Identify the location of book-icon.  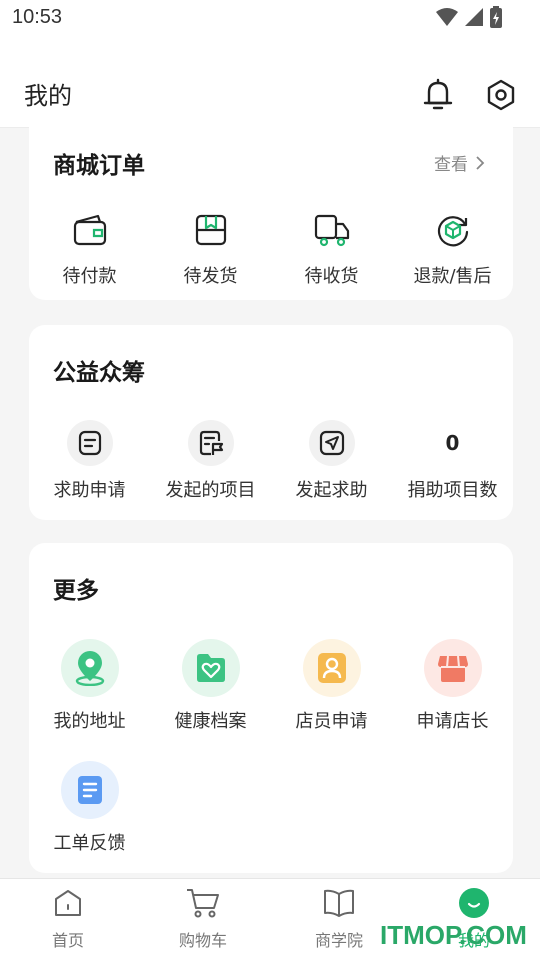
(339, 903).